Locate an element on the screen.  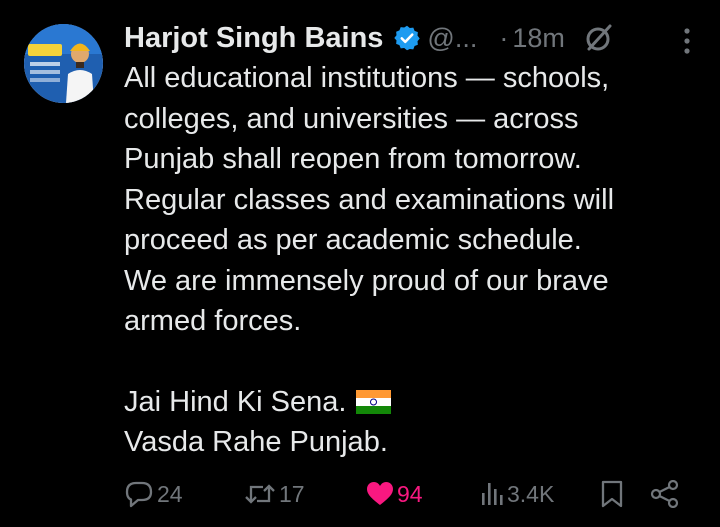
grok-icon is located at coordinates (599, 38).